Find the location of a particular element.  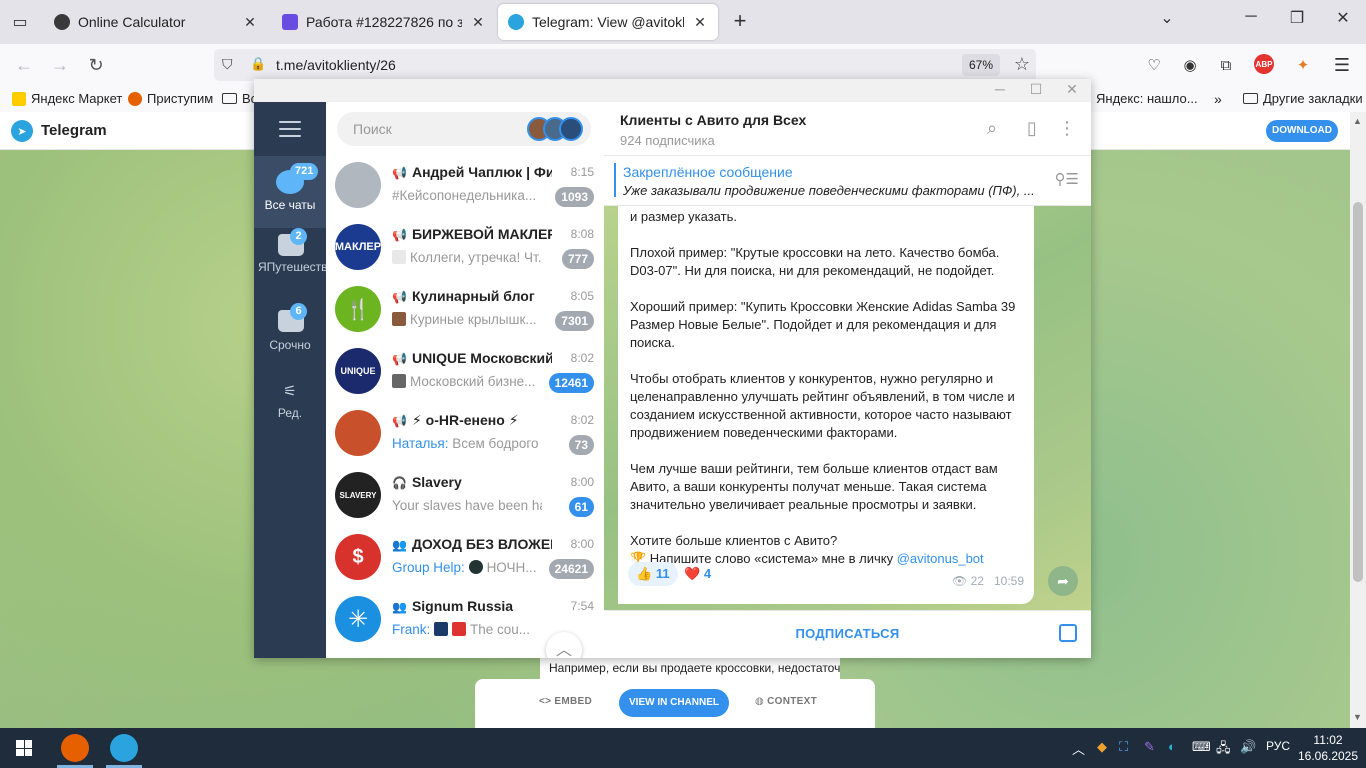

more-options-icon: ⋮ is located at coordinates (1067, 128).